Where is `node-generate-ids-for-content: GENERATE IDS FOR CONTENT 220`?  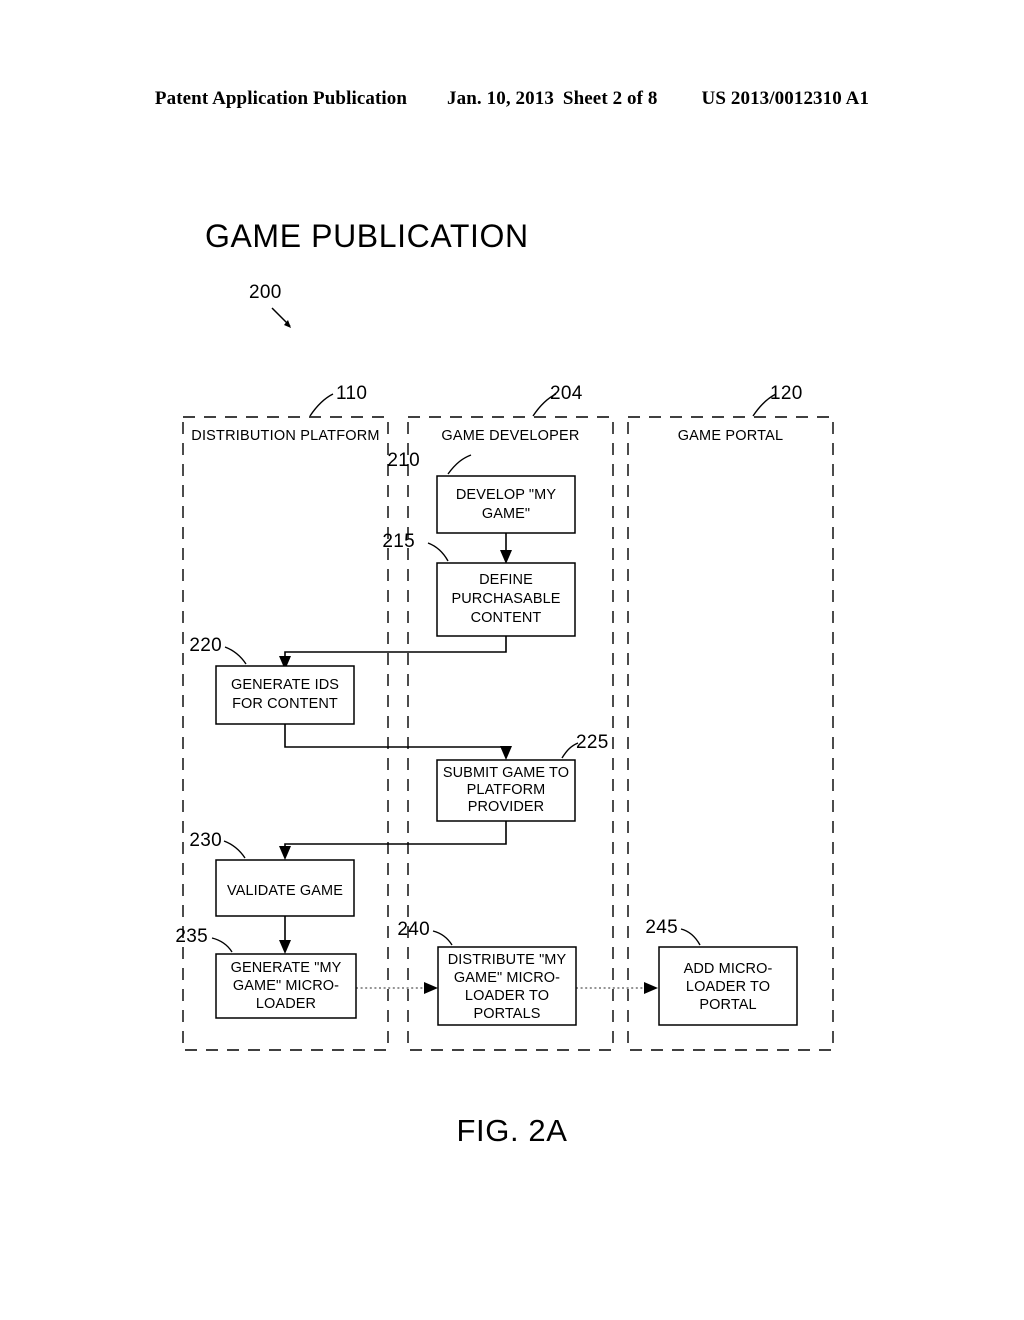 node-generate-ids-for-content: GENERATE IDS FOR CONTENT 220 is located at coordinates (272, 680).